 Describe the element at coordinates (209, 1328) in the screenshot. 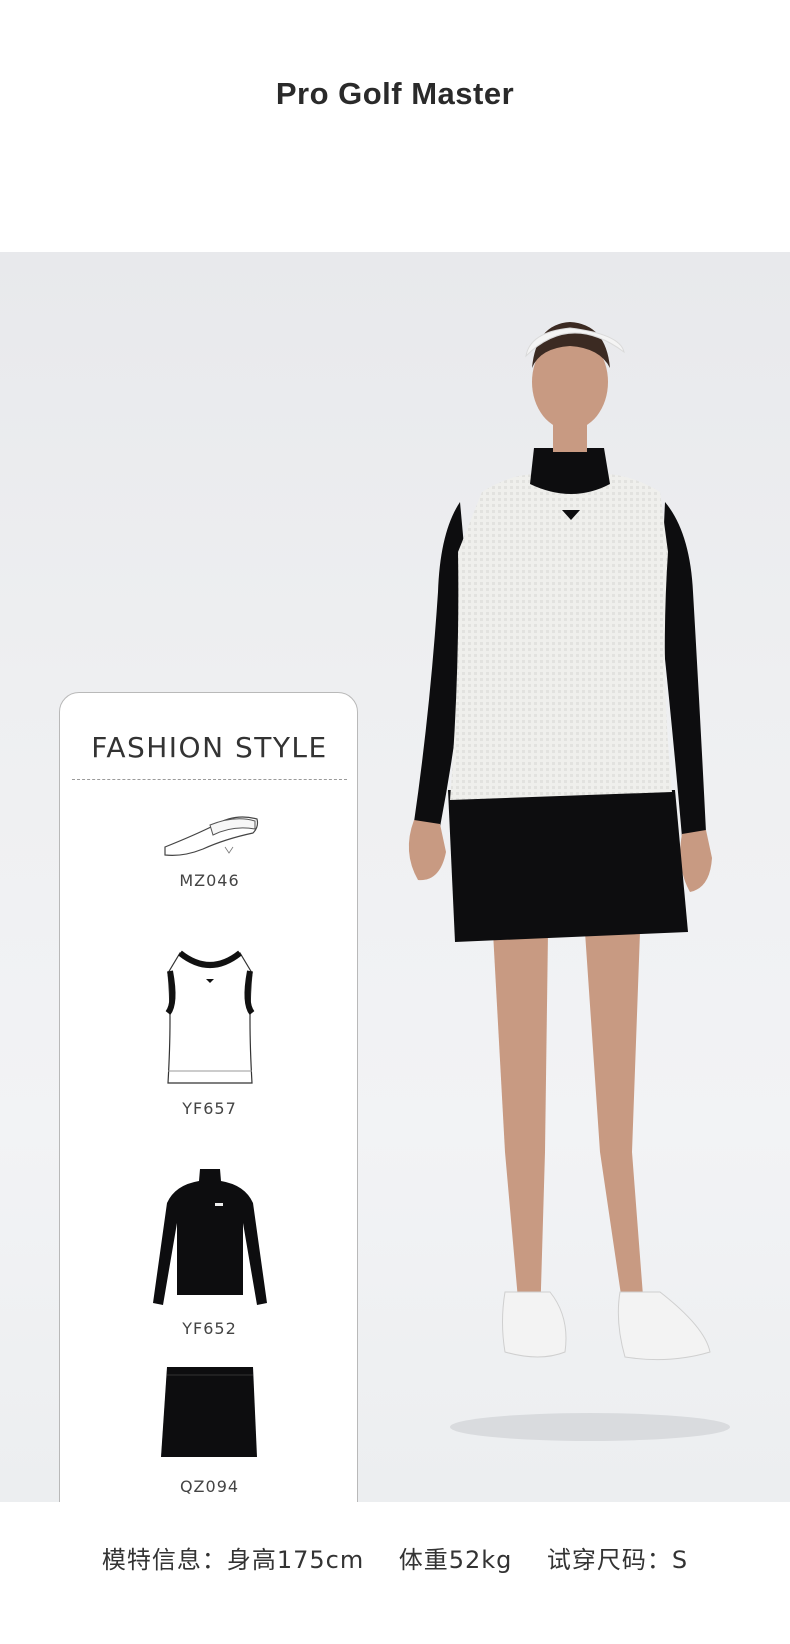

I see `item-code: YF652` at that location.